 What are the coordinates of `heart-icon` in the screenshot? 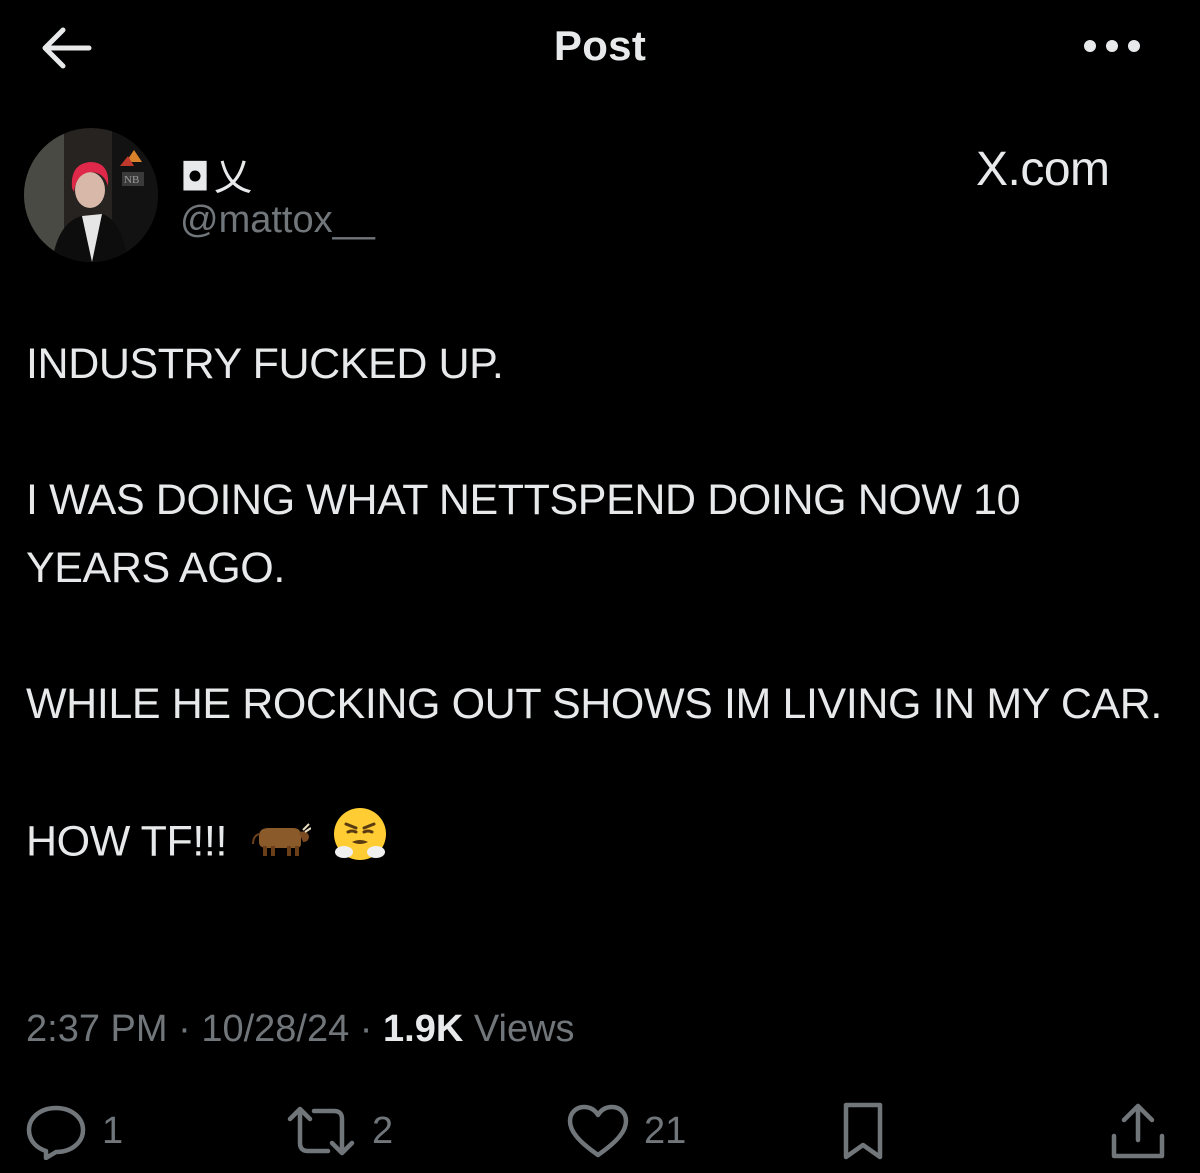 It's located at (598, 1131).